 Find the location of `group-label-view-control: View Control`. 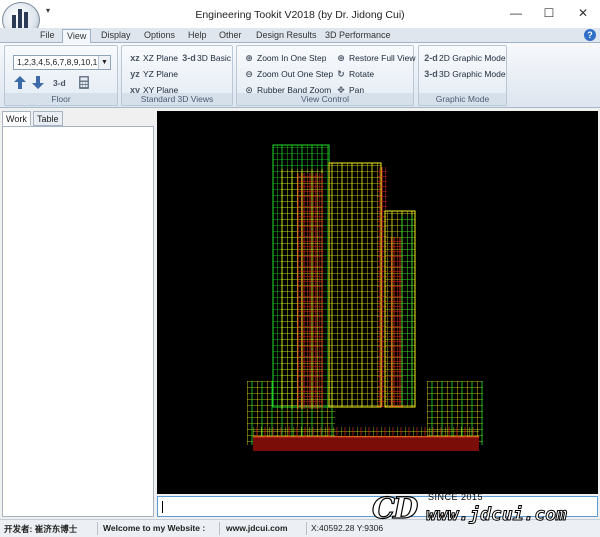

group-label-view-control: View Control is located at coordinates (325, 99).